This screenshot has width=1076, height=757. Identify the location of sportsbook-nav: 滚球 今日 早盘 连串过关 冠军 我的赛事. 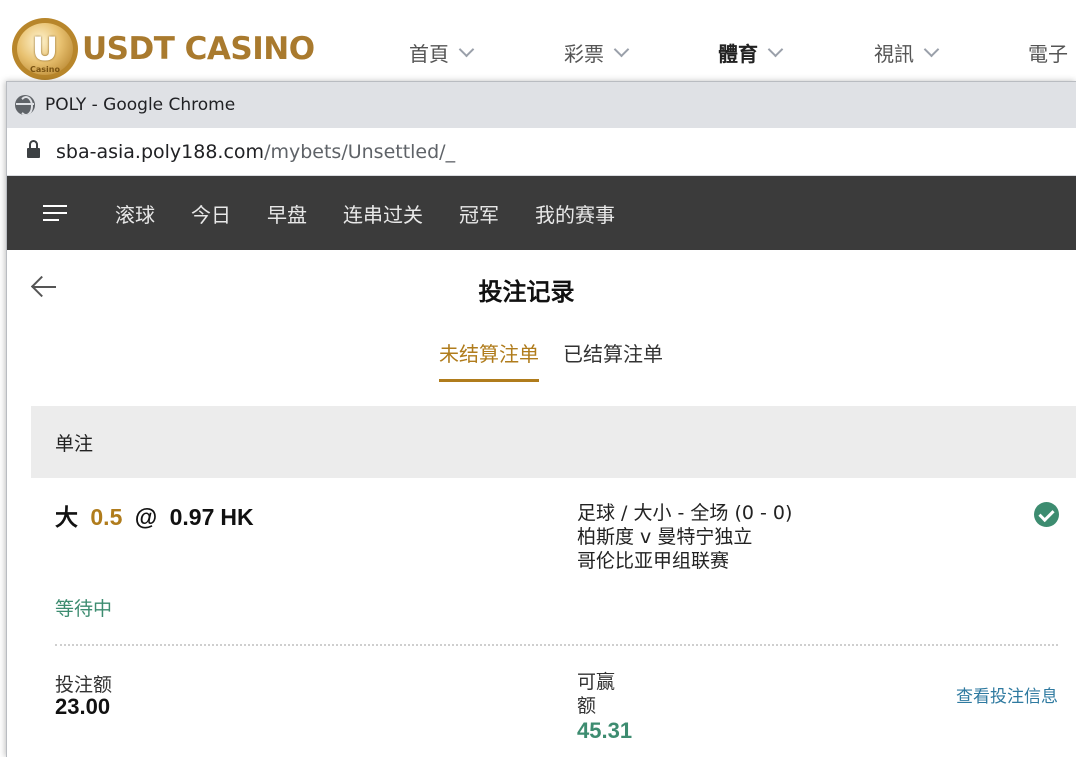
(541, 213).